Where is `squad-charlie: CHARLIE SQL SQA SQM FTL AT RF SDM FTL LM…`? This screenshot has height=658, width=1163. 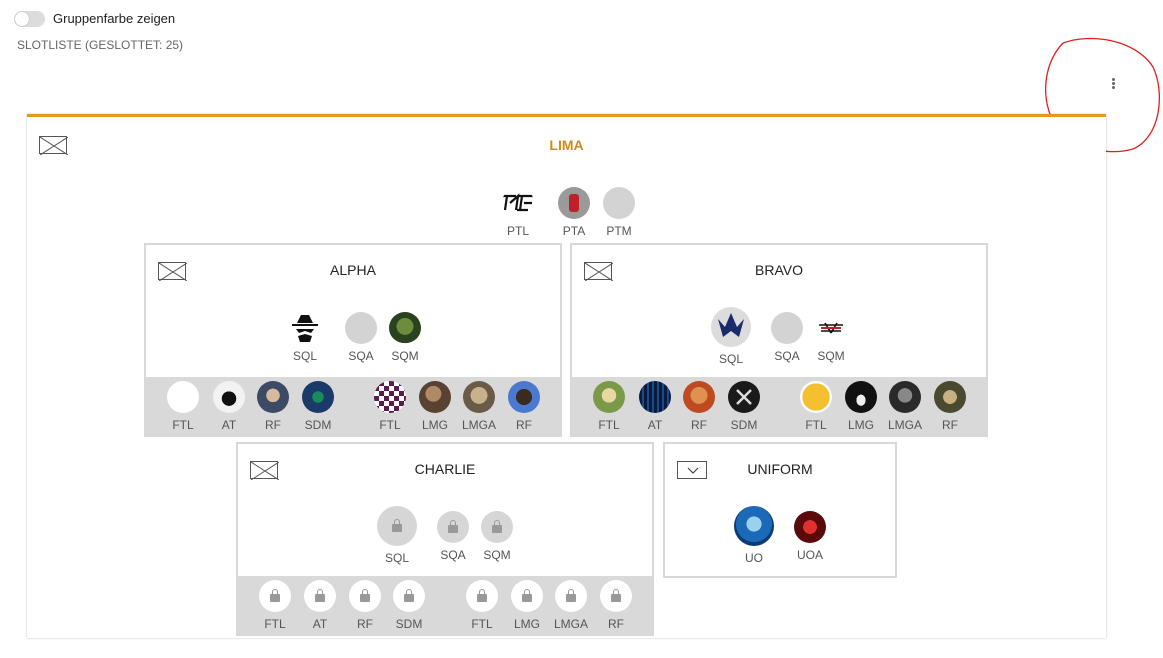 squad-charlie: CHARLIE SQL SQA SQM FTL AT RF SDM FTL LM… is located at coordinates (445, 539).